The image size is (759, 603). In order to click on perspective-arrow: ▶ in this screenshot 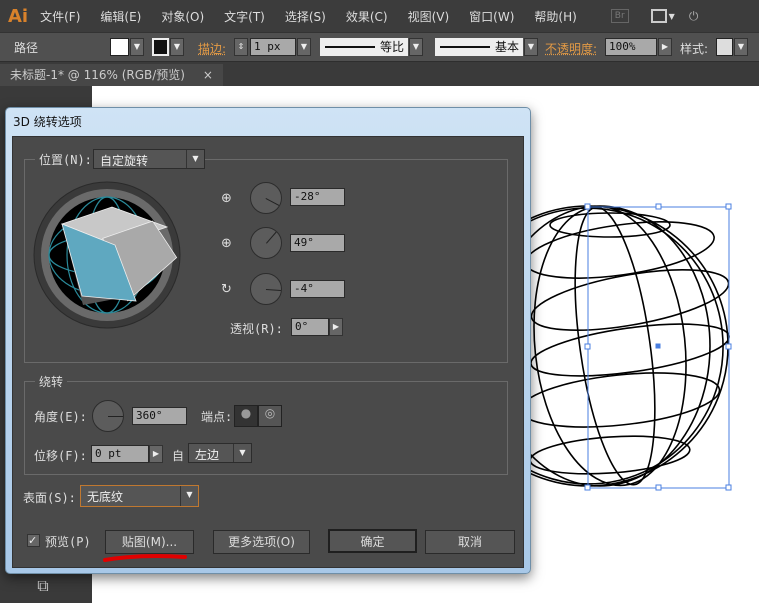, I will do `click(336, 327)`.